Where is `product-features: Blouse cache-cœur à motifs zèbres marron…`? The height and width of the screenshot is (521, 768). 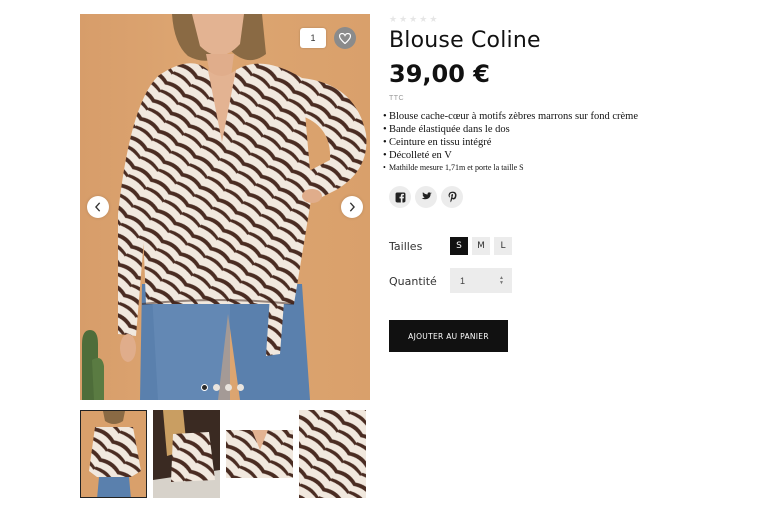
product-features: Blouse cache-cœur à motifs zèbres marron… is located at coordinates (510, 141).